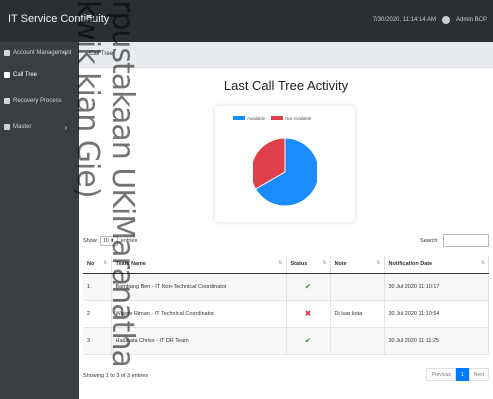  I want to click on column-header-status: Status ⇅, so click(308, 264).